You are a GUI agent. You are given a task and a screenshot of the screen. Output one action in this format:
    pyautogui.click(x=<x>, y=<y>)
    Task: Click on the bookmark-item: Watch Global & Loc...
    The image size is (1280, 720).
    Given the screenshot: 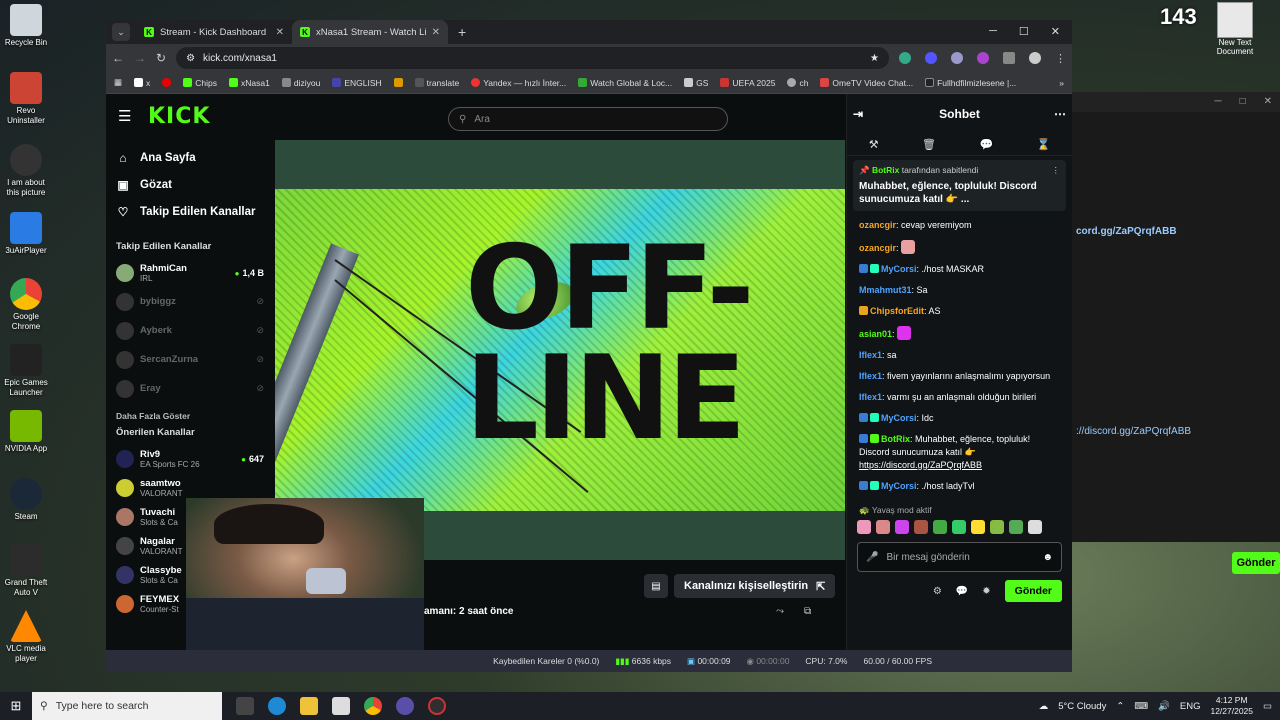 What is the action you would take?
    pyautogui.click(x=625, y=83)
    